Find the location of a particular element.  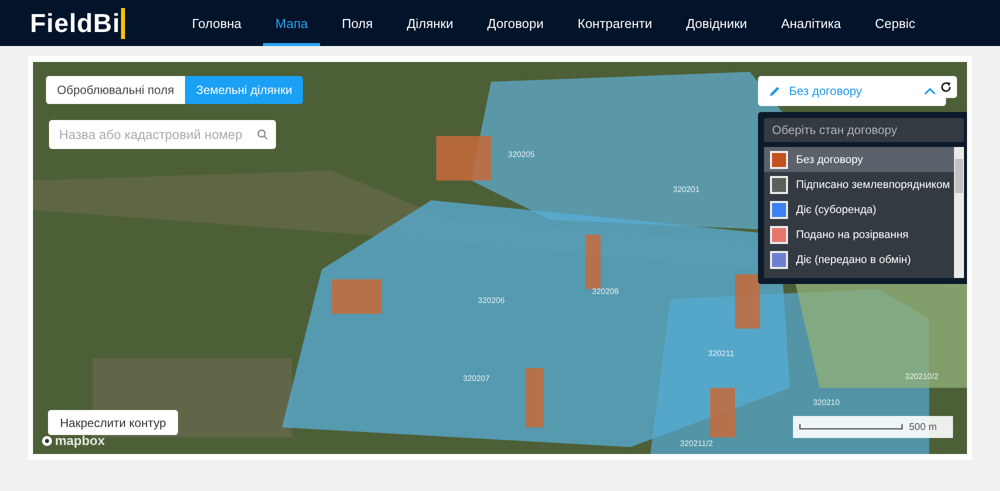

scale-line-icon is located at coordinates (851, 427).